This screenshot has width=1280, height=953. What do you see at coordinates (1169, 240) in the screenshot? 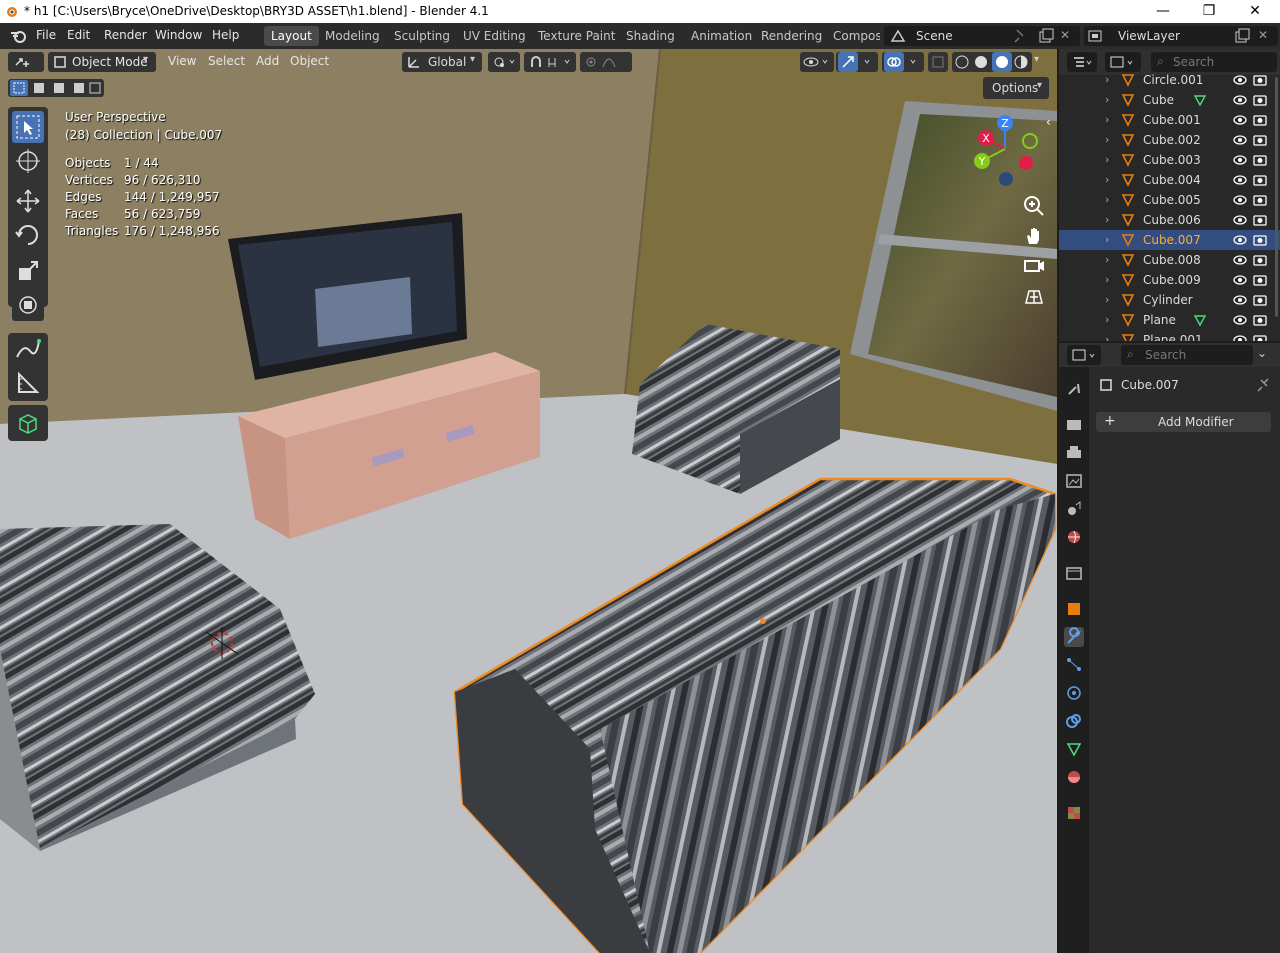
I see `outliner-item-cube-007: › Cube.007` at bounding box center [1169, 240].